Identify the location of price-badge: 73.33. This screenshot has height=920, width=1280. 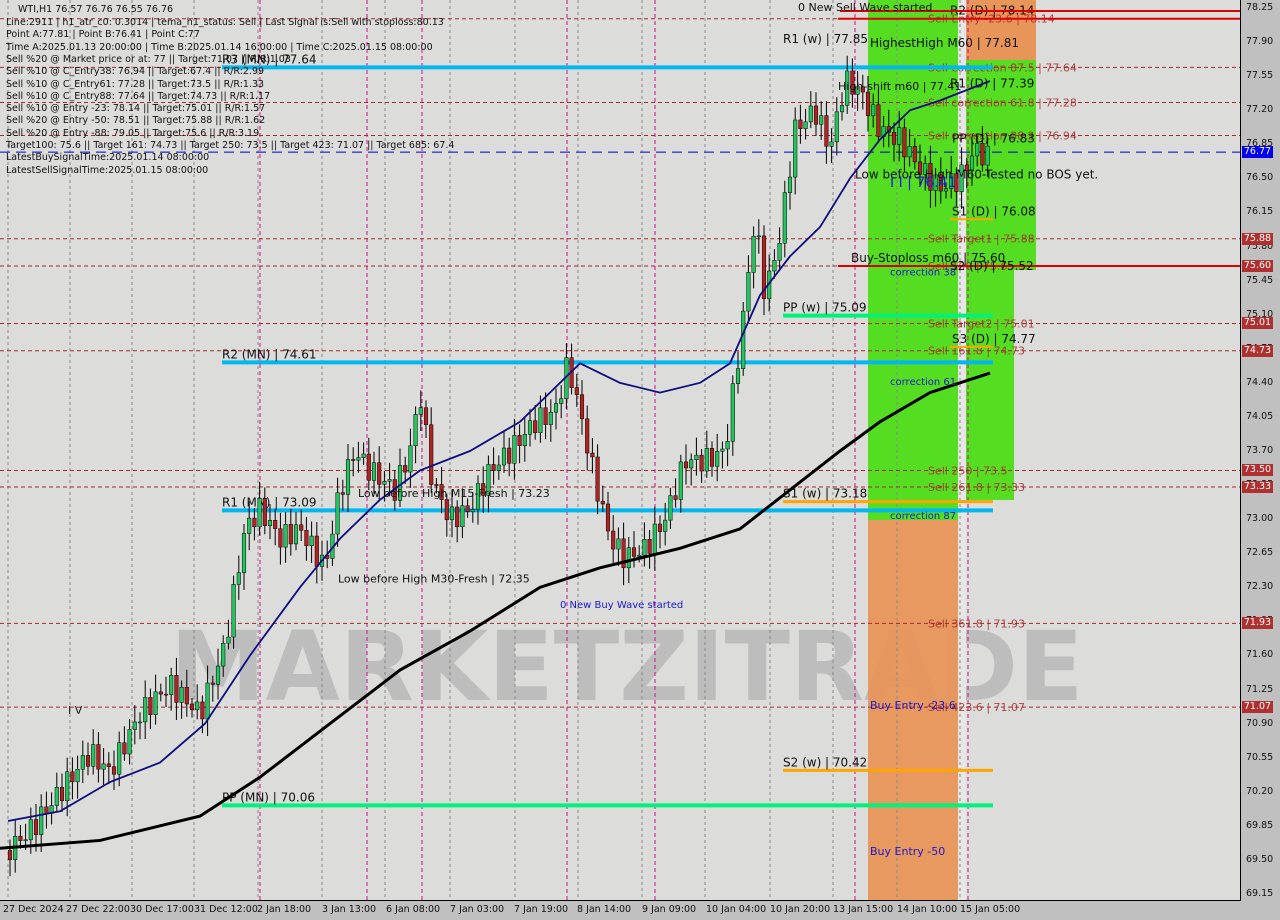
(1257, 487).